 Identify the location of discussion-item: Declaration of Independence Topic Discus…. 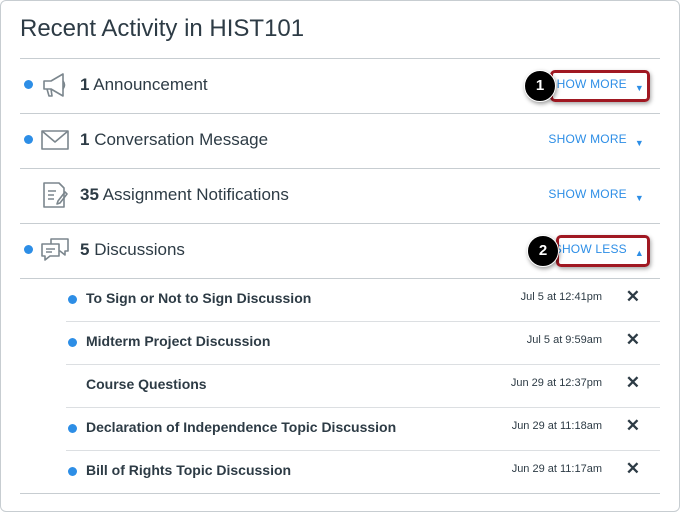
(363, 428).